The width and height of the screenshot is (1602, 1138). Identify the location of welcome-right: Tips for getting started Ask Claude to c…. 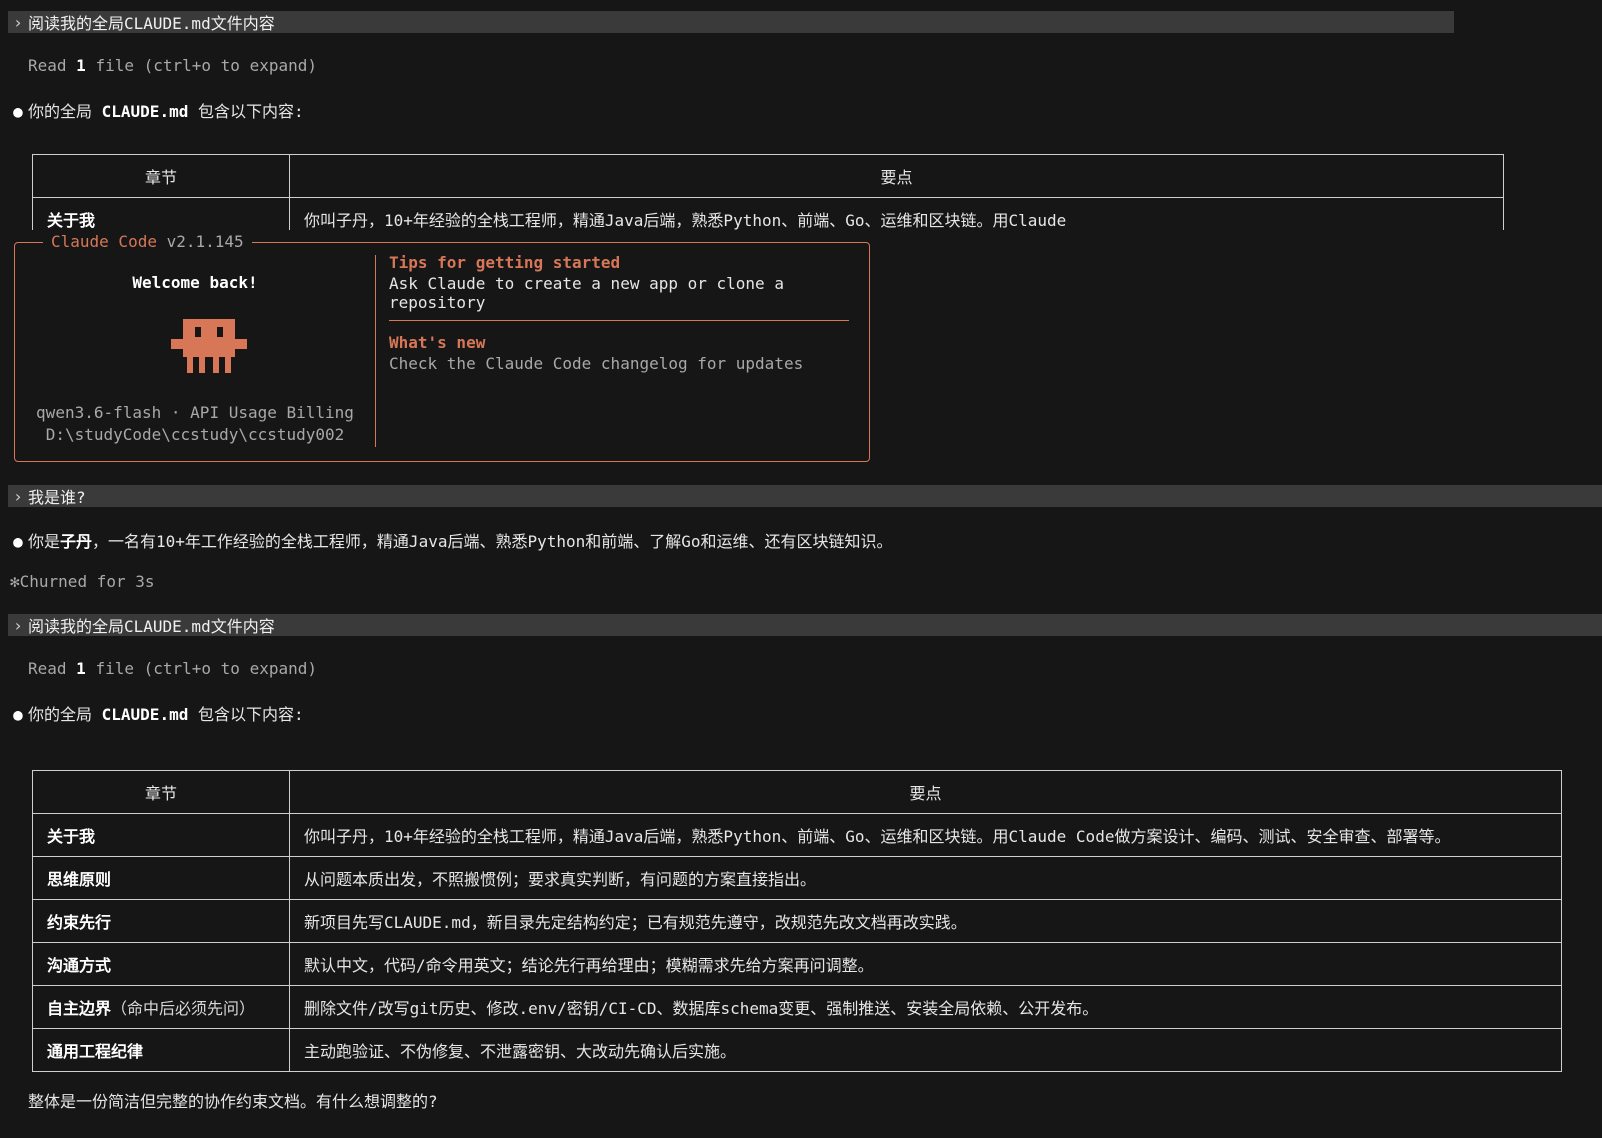
(624, 313).